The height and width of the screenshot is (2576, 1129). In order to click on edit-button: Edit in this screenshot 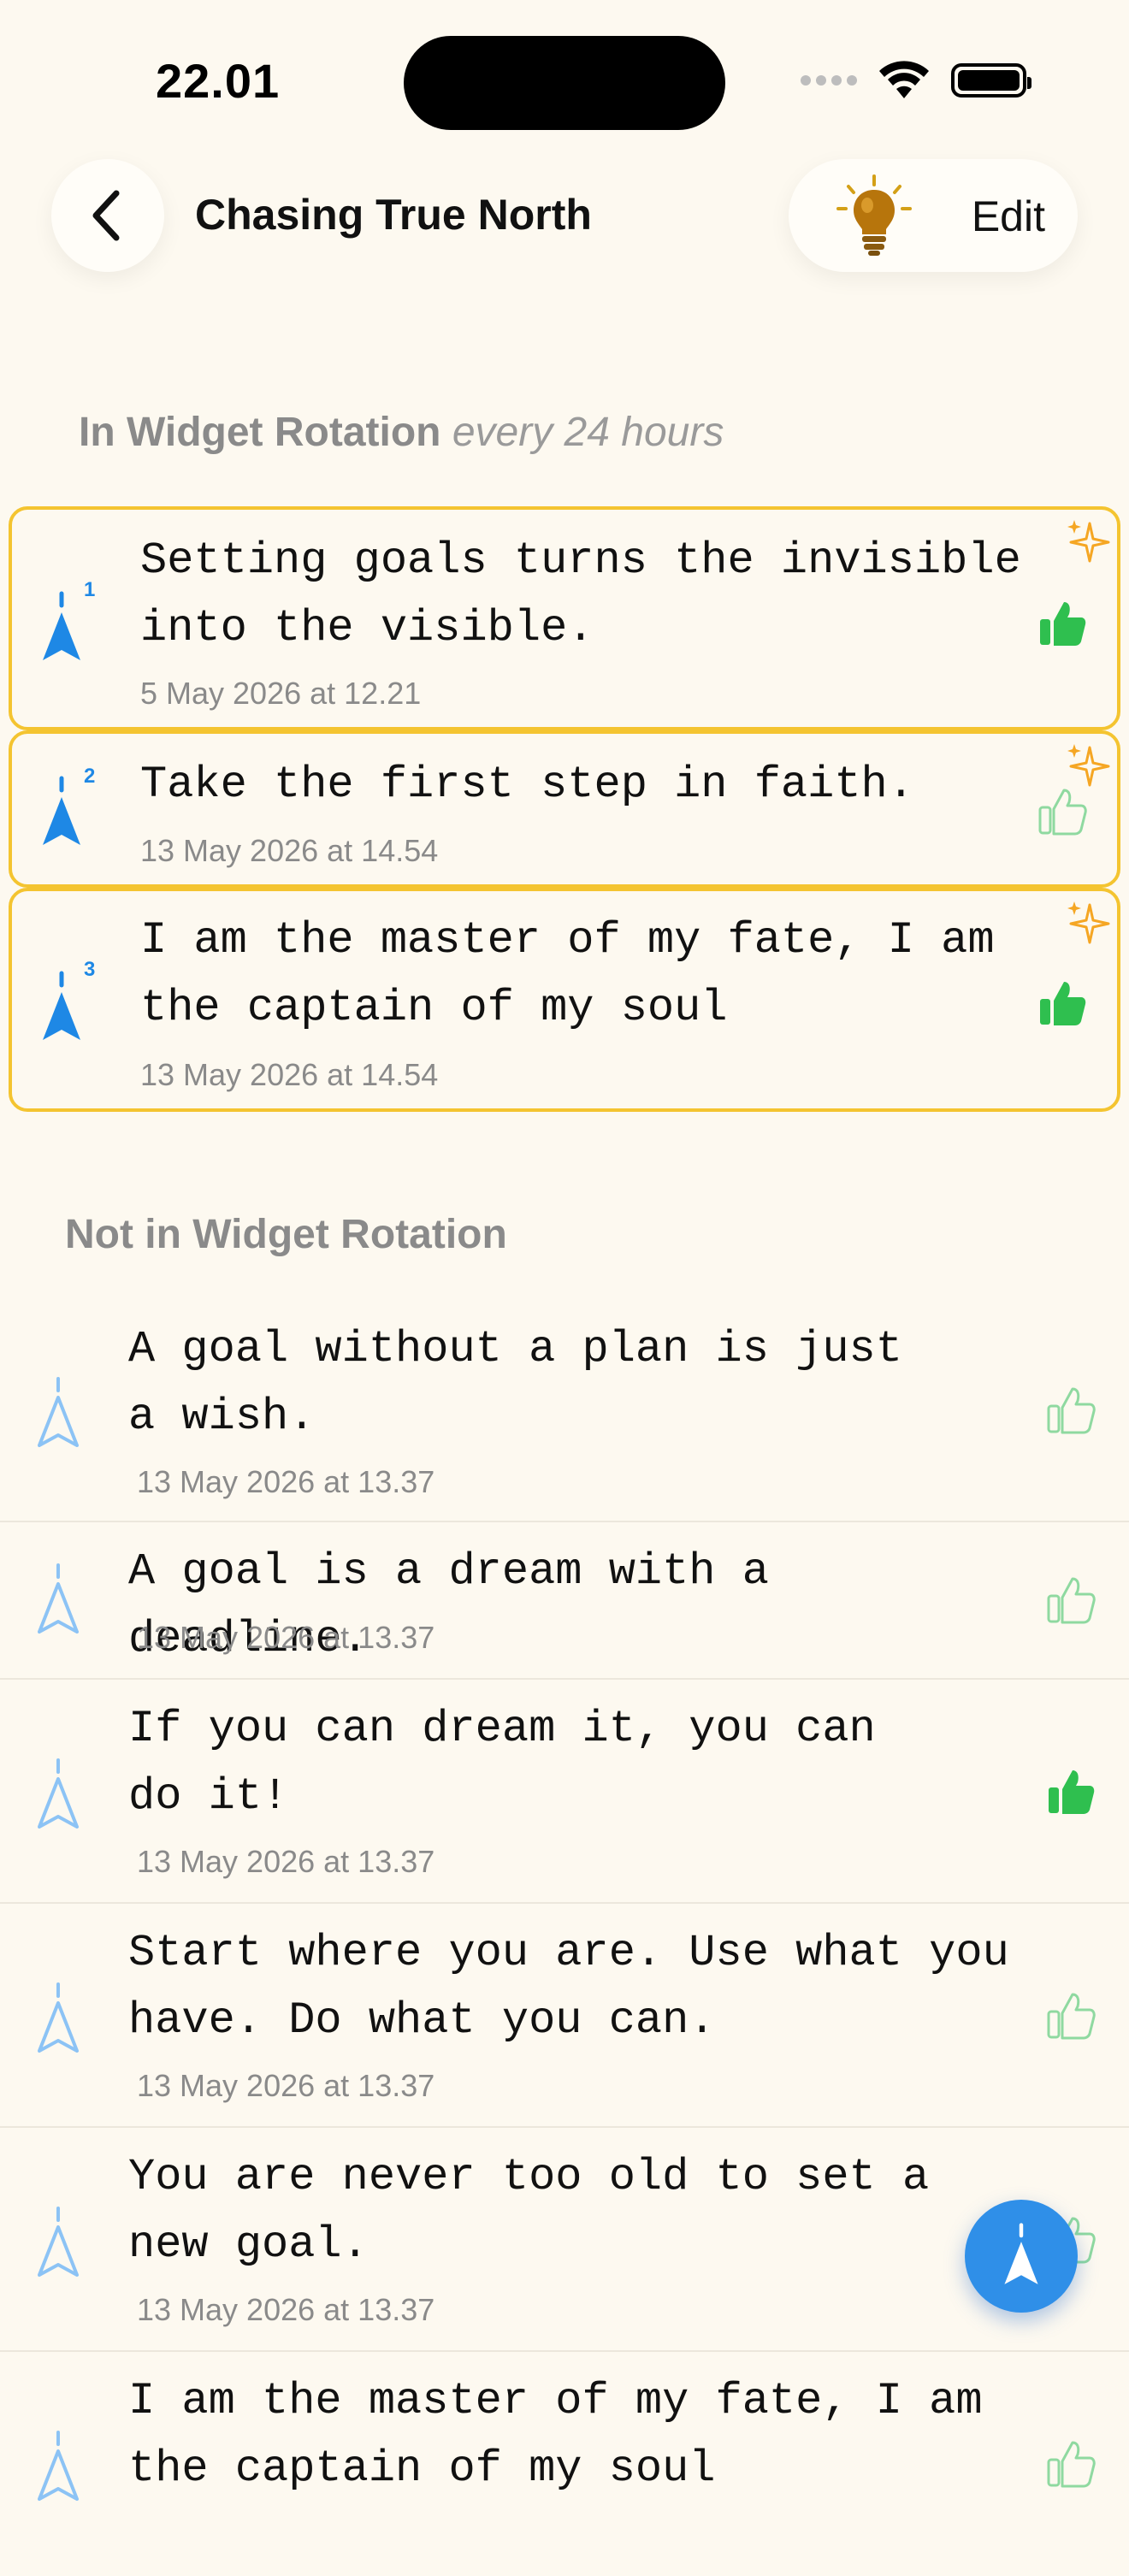, I will do `click(1009, 216)`.